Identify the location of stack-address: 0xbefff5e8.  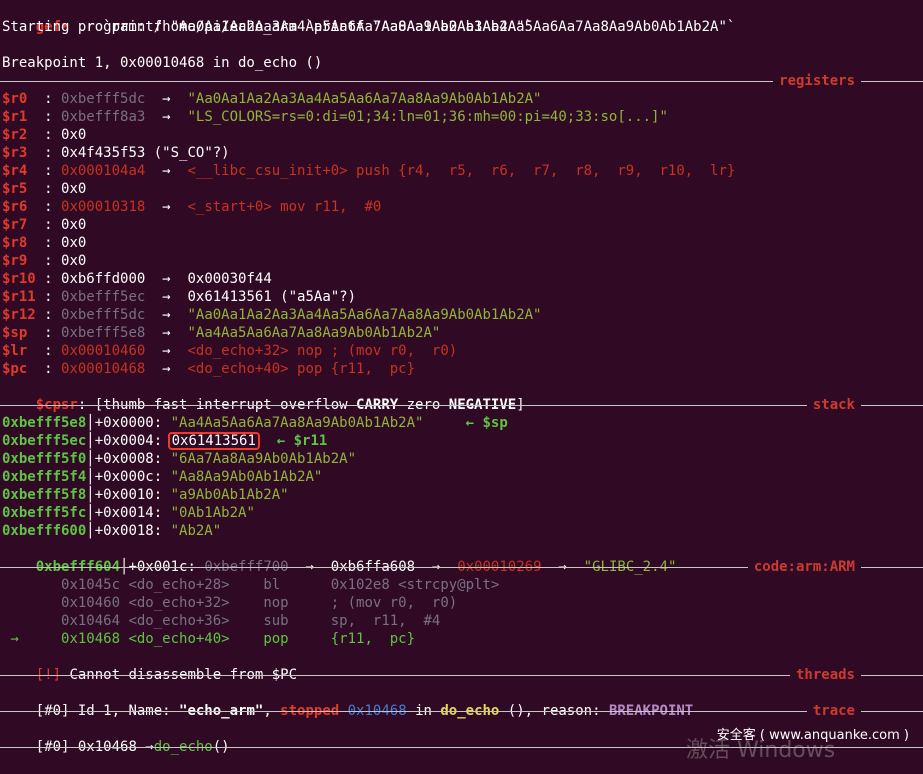
(44, 423).